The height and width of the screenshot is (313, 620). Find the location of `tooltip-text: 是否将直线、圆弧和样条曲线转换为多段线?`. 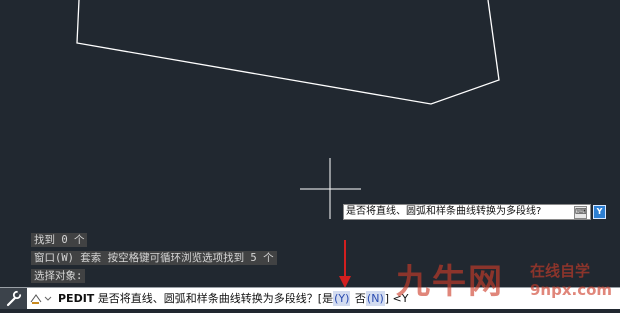

tooltip-text: 是否将直线、圆弧和样条曲线转换为多段线? is located at coordinates (444, 211).